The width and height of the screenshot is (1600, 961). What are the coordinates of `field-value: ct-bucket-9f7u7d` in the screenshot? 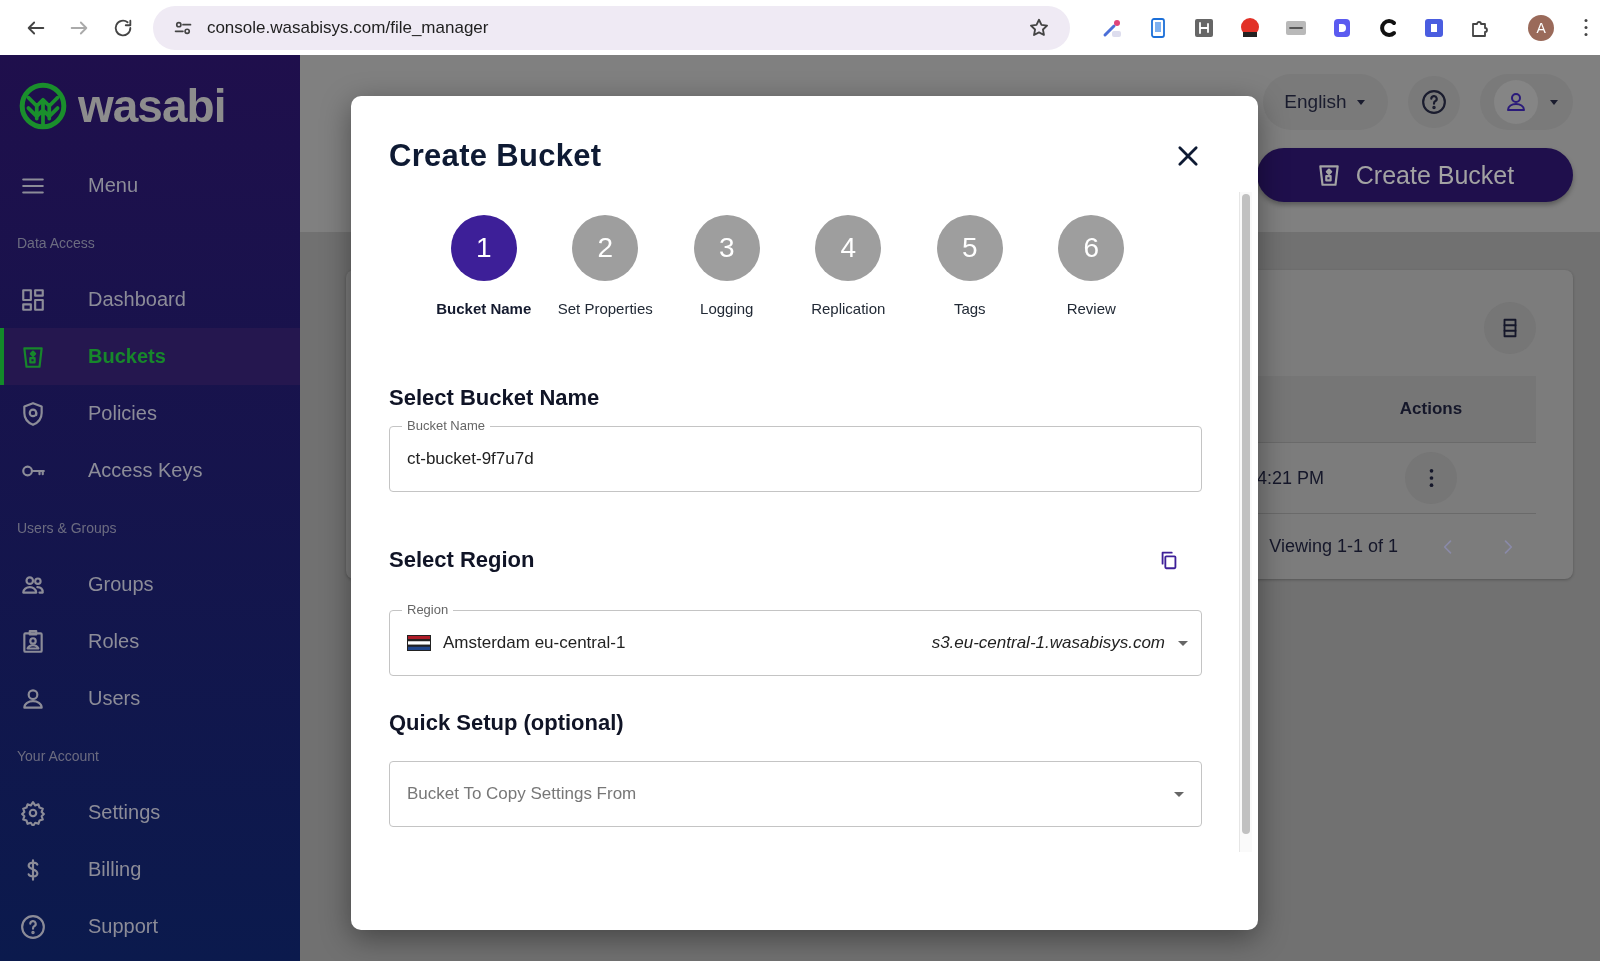 It's located at (470, 458).